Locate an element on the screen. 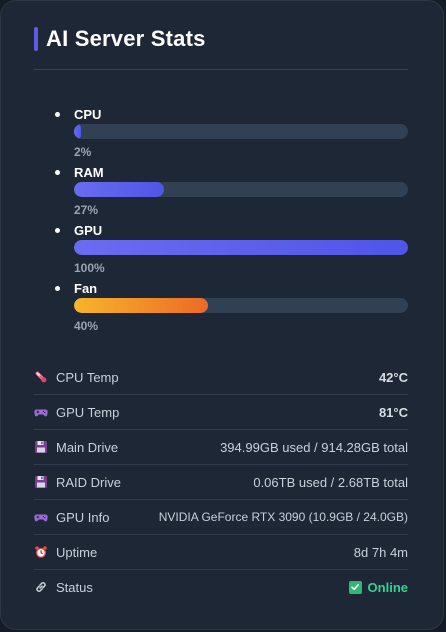  stat-label: Status is located at coordinates (74, 587).